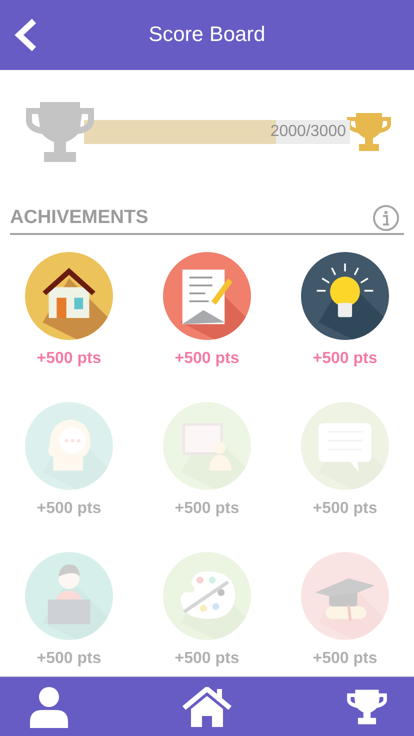 The height and width of the screenshot is (736, 414). What do you see at coordinates (207, 296) in the screenshot?
I see `letter-badge-icon` at bounding box center [207, 296].